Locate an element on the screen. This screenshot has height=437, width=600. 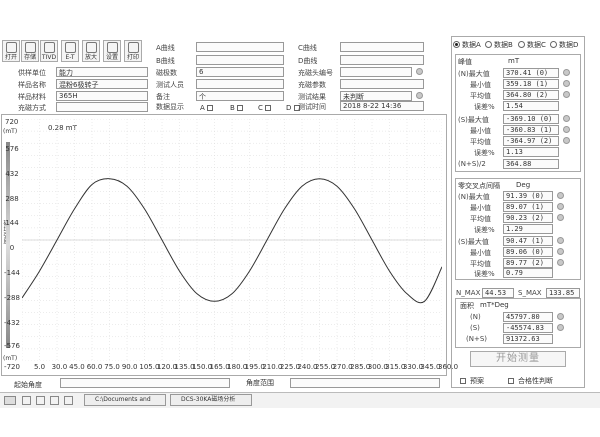
x-tick-label: 5.0 is located at coordinates (40, 367).